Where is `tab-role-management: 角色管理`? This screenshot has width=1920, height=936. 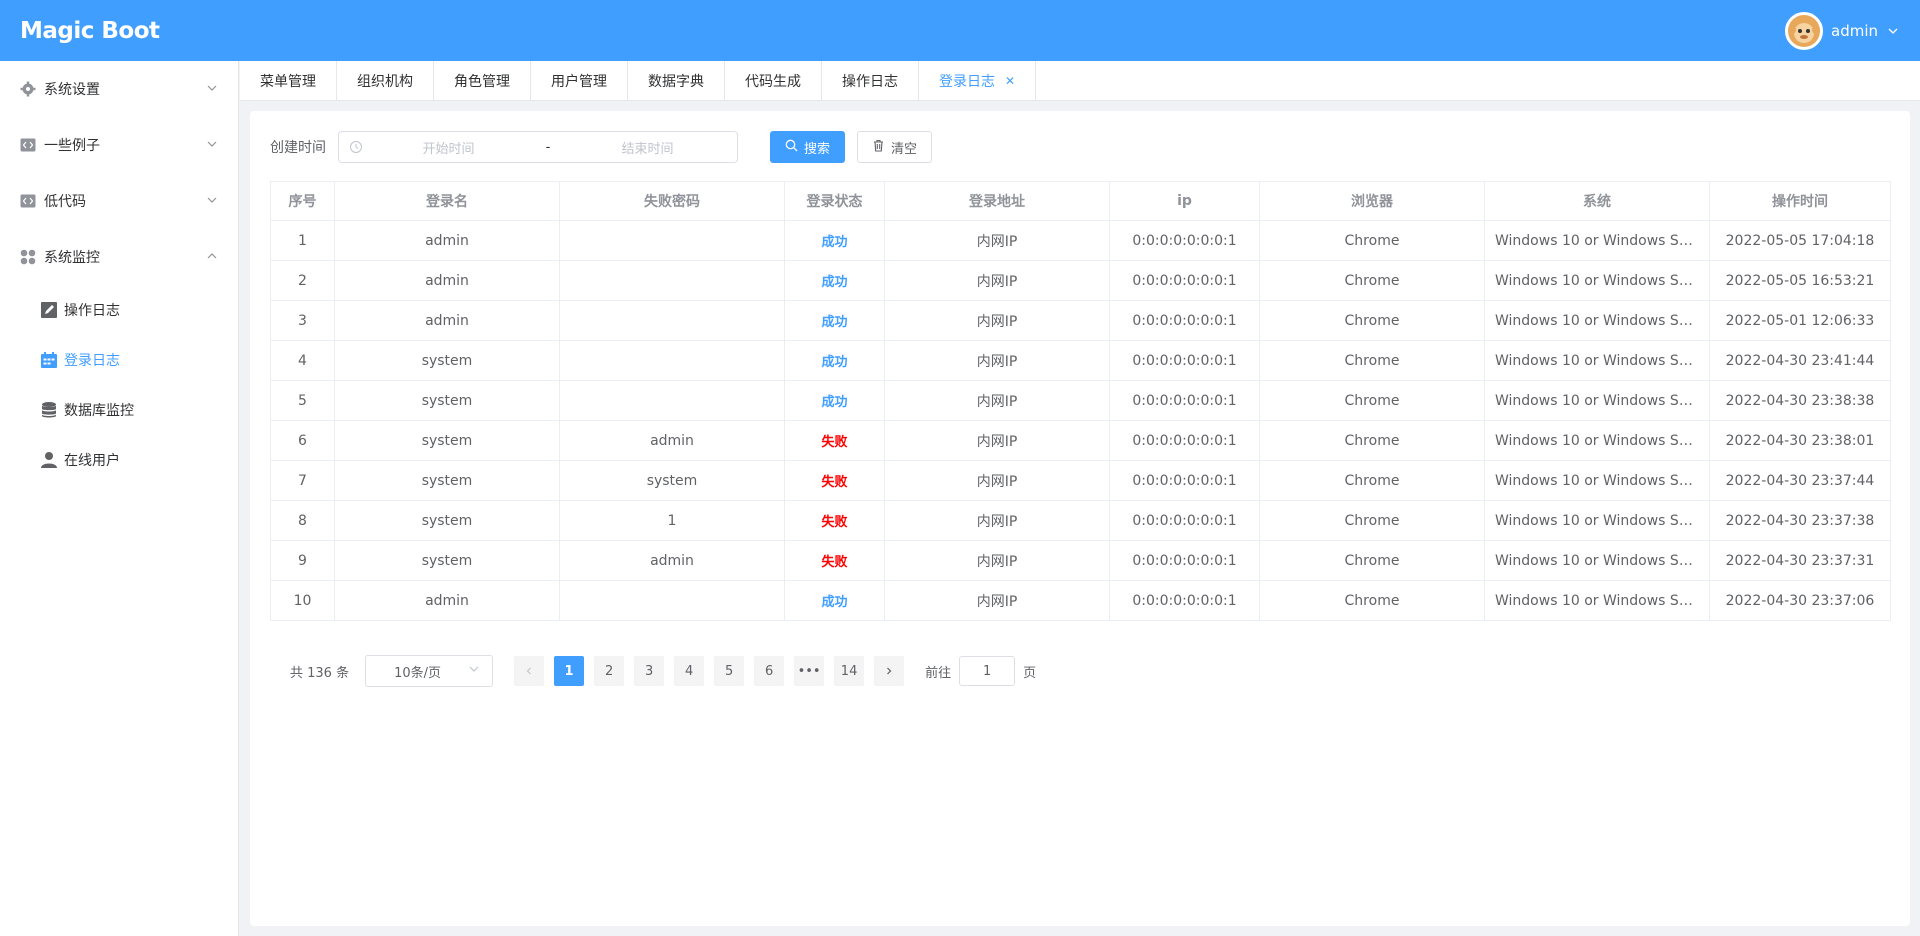 tab-role-management: 角色管理 is located at coordinates (482, 81).